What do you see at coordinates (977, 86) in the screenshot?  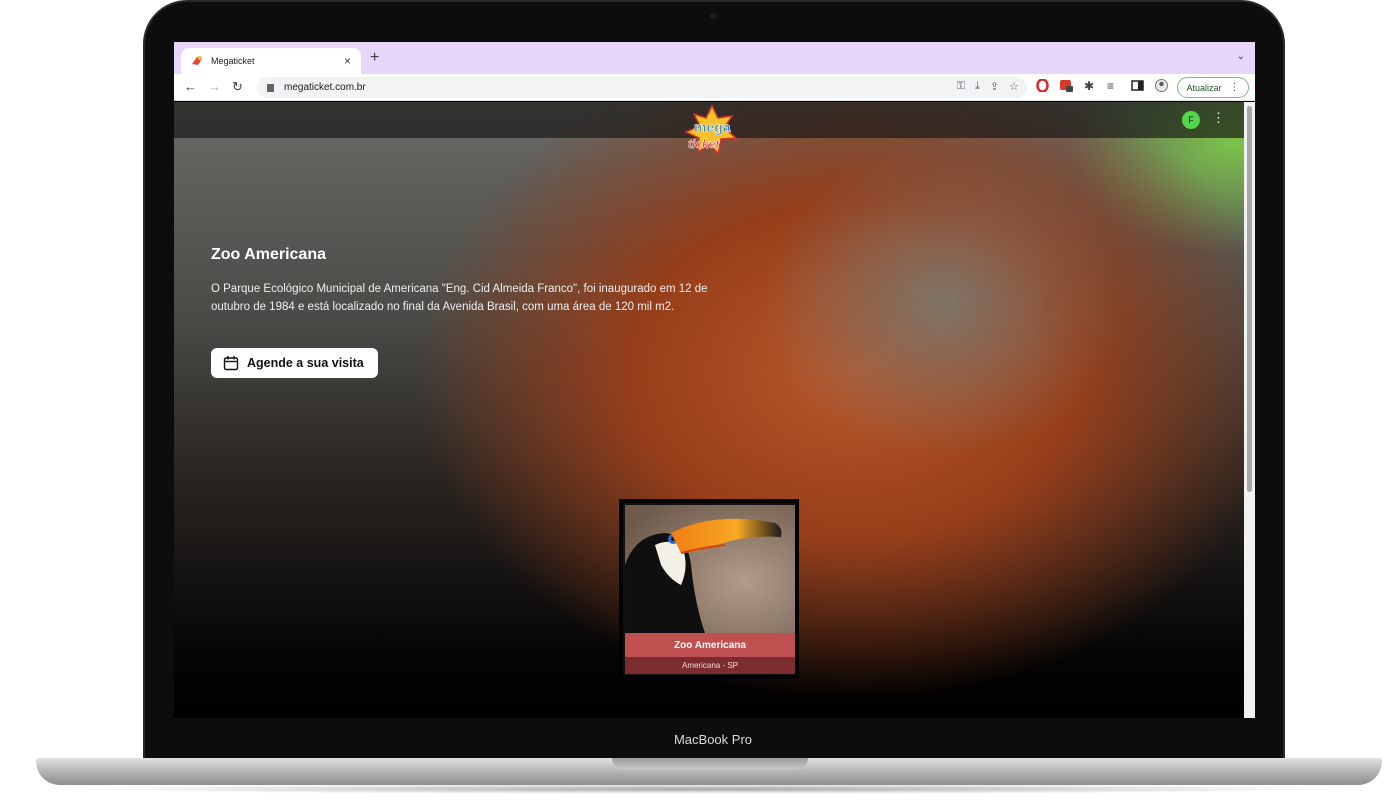 I see `install-icon: ⤓` at bounding box center [977, 86].